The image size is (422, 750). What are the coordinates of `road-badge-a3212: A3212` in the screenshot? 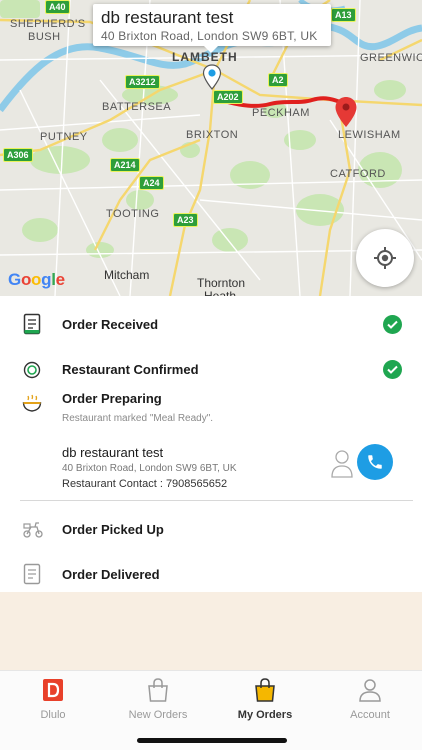 It's located at (142, 82).